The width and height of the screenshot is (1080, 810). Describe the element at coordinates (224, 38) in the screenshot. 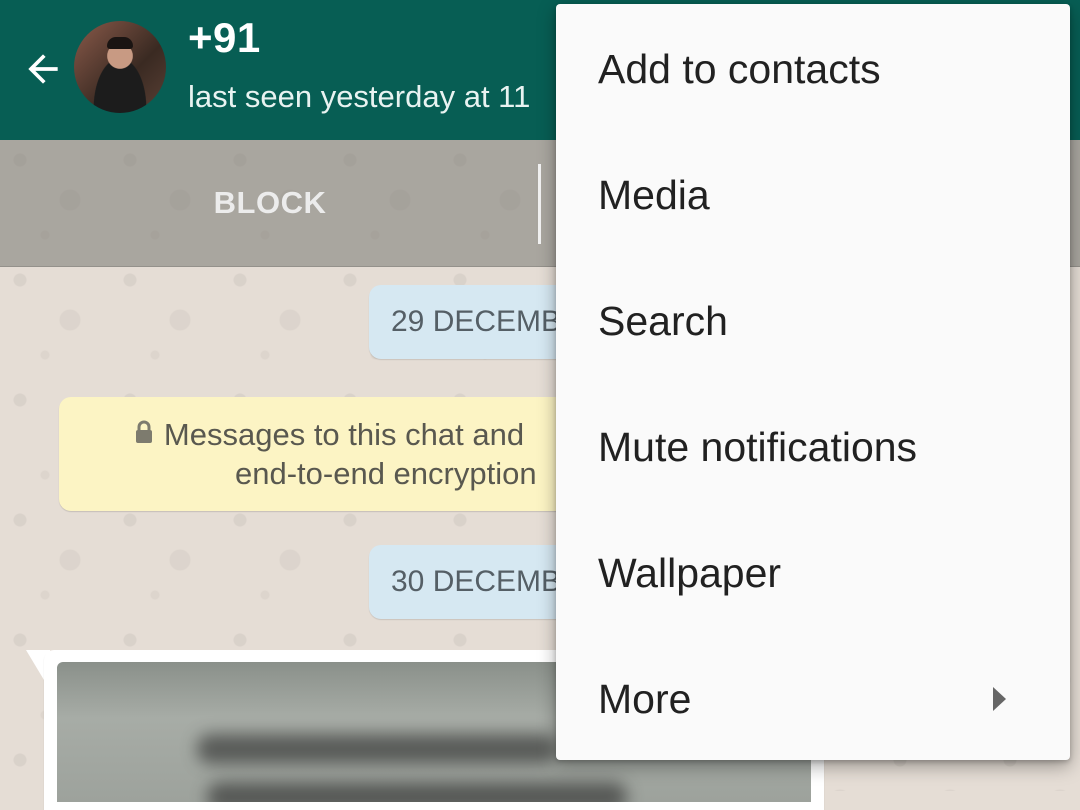

I see `contact-title: +91` at that location.